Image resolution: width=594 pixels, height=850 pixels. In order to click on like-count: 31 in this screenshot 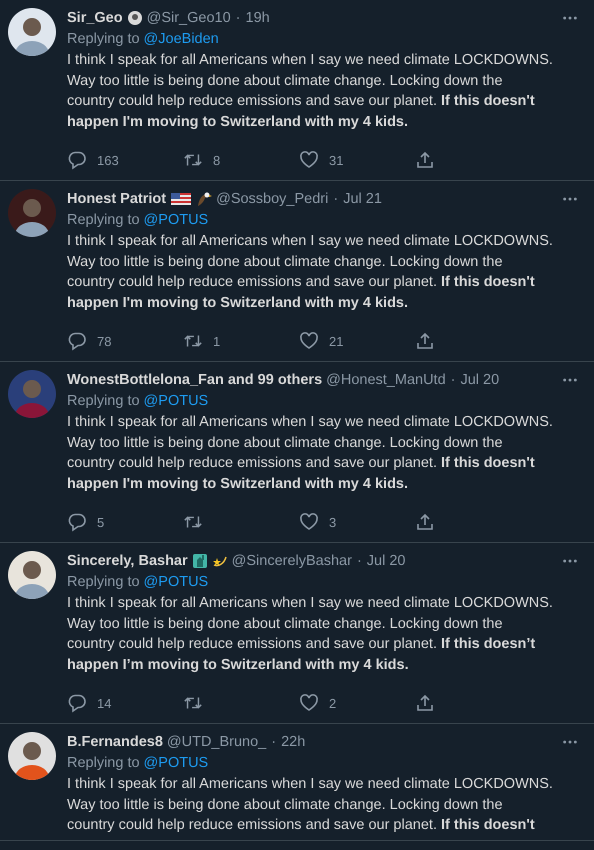, I will do `click(336, 160)`.